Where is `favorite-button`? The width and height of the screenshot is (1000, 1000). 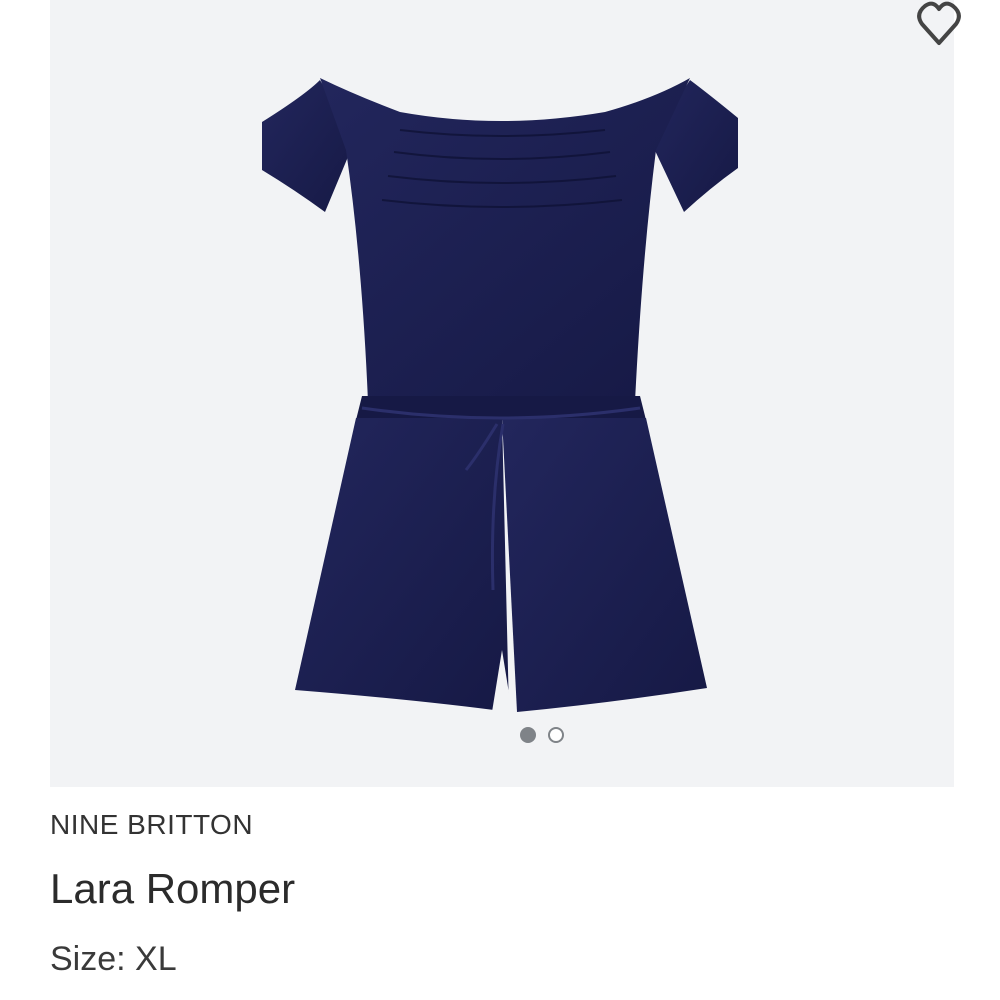
favorite-button is located at coordinates (939, 25).